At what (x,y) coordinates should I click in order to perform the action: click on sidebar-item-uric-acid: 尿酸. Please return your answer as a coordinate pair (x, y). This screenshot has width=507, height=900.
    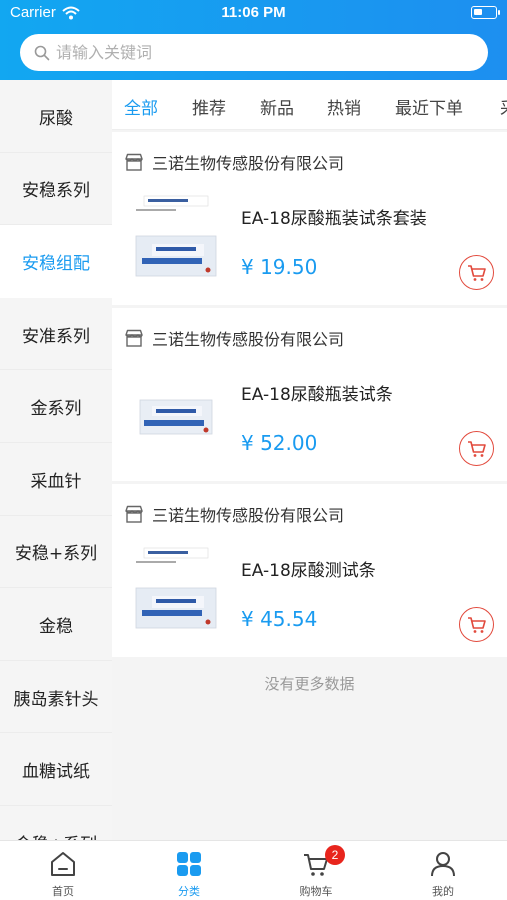
    Looking at the image, I should click on (56, 116).